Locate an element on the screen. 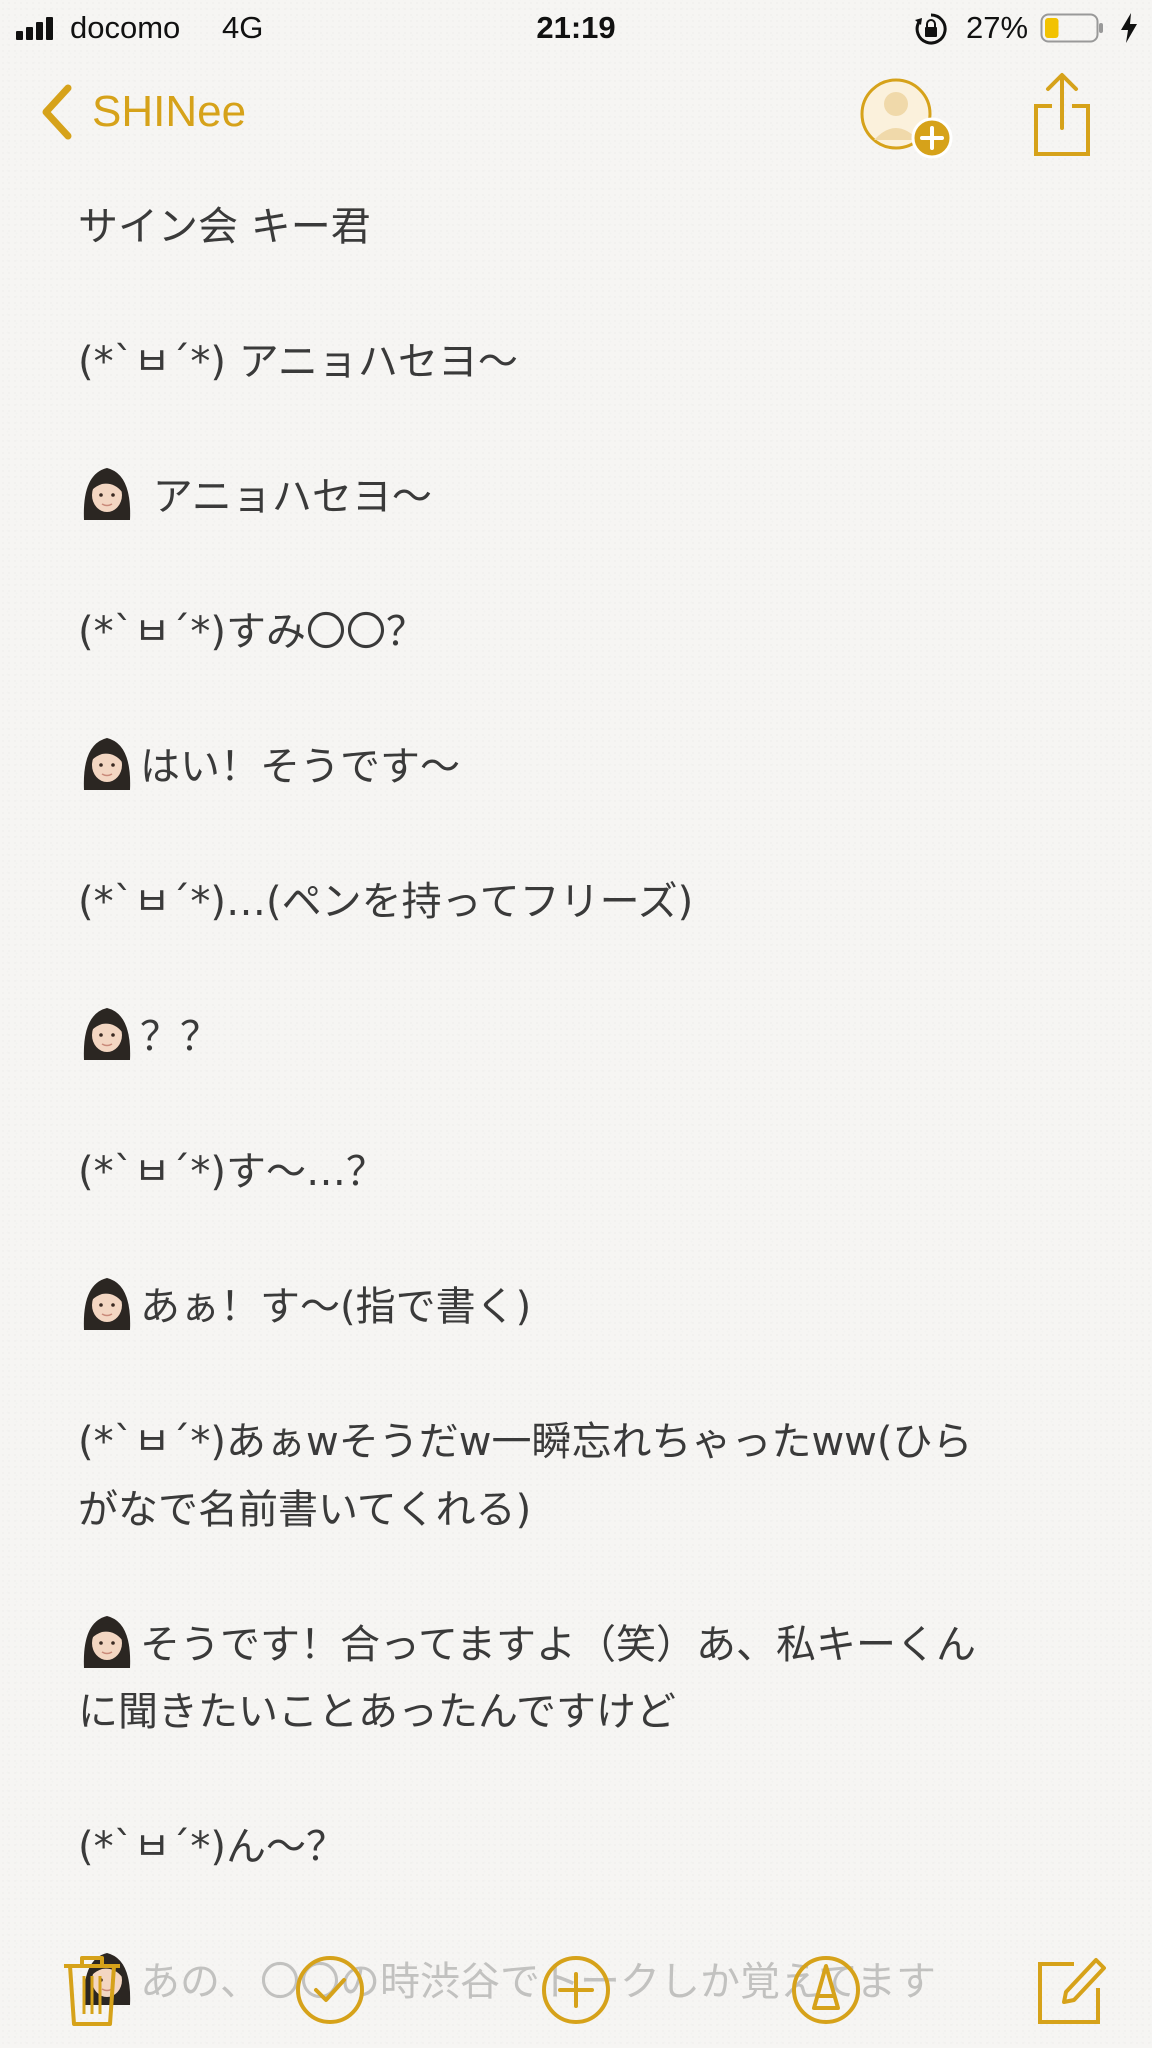 This screenshot has height=2048, width=1152. checklist-icon is located at coordinates (330, 1990).